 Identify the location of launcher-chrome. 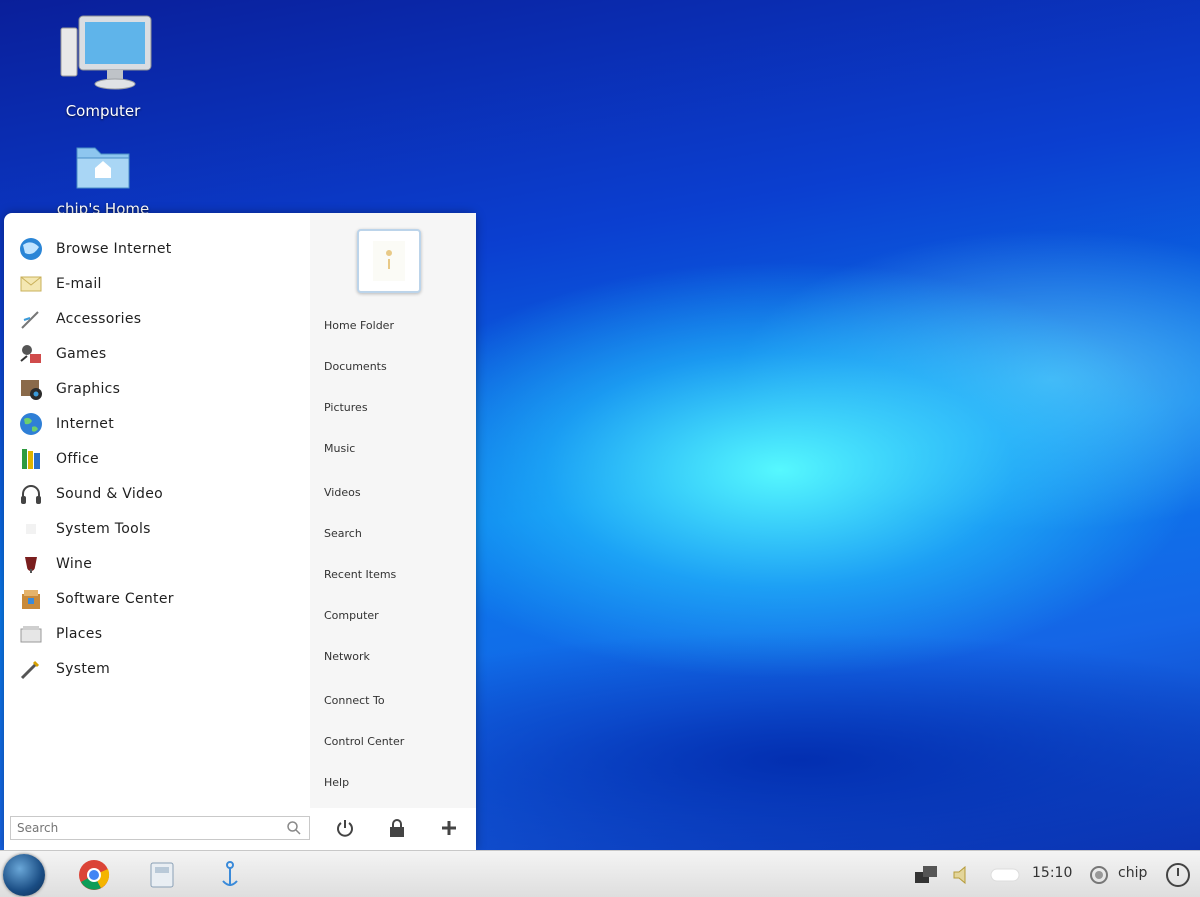
(94, 875).